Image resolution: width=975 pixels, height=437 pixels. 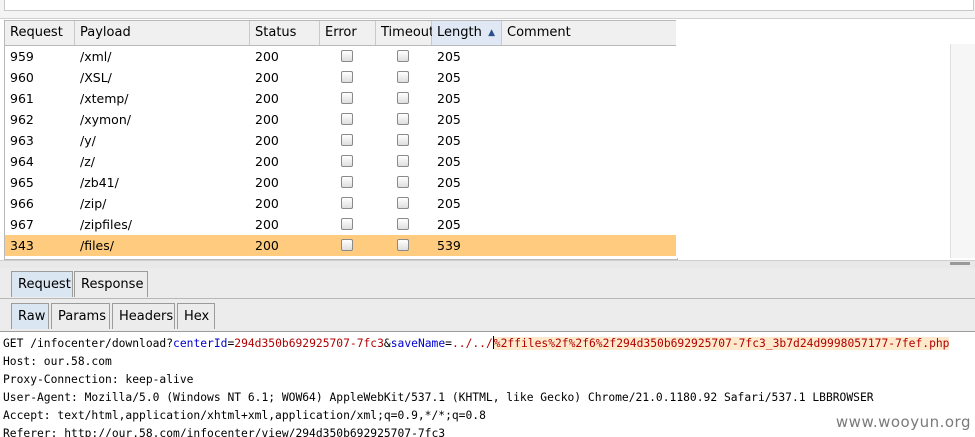 I want to click on table-row: 966 /zip/ 200 205, so click(x=341, y=203).